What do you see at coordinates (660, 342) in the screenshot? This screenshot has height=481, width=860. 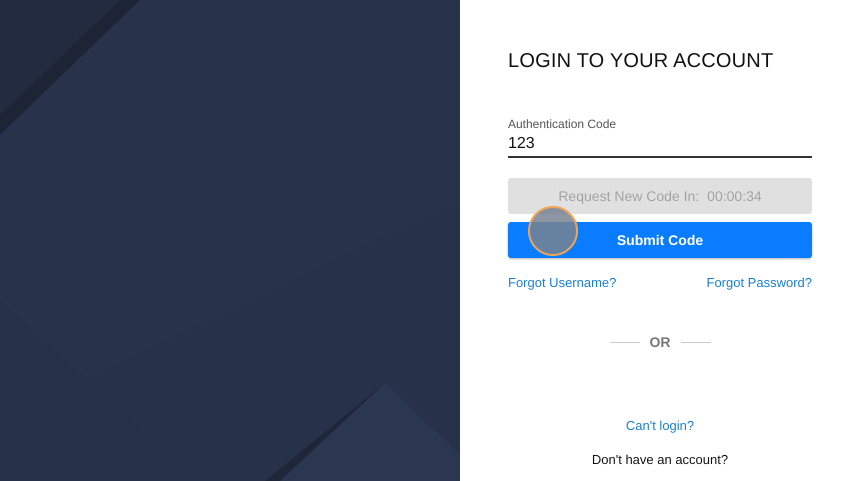 I see `or-divider: OR` at bounding box center [660, 342].